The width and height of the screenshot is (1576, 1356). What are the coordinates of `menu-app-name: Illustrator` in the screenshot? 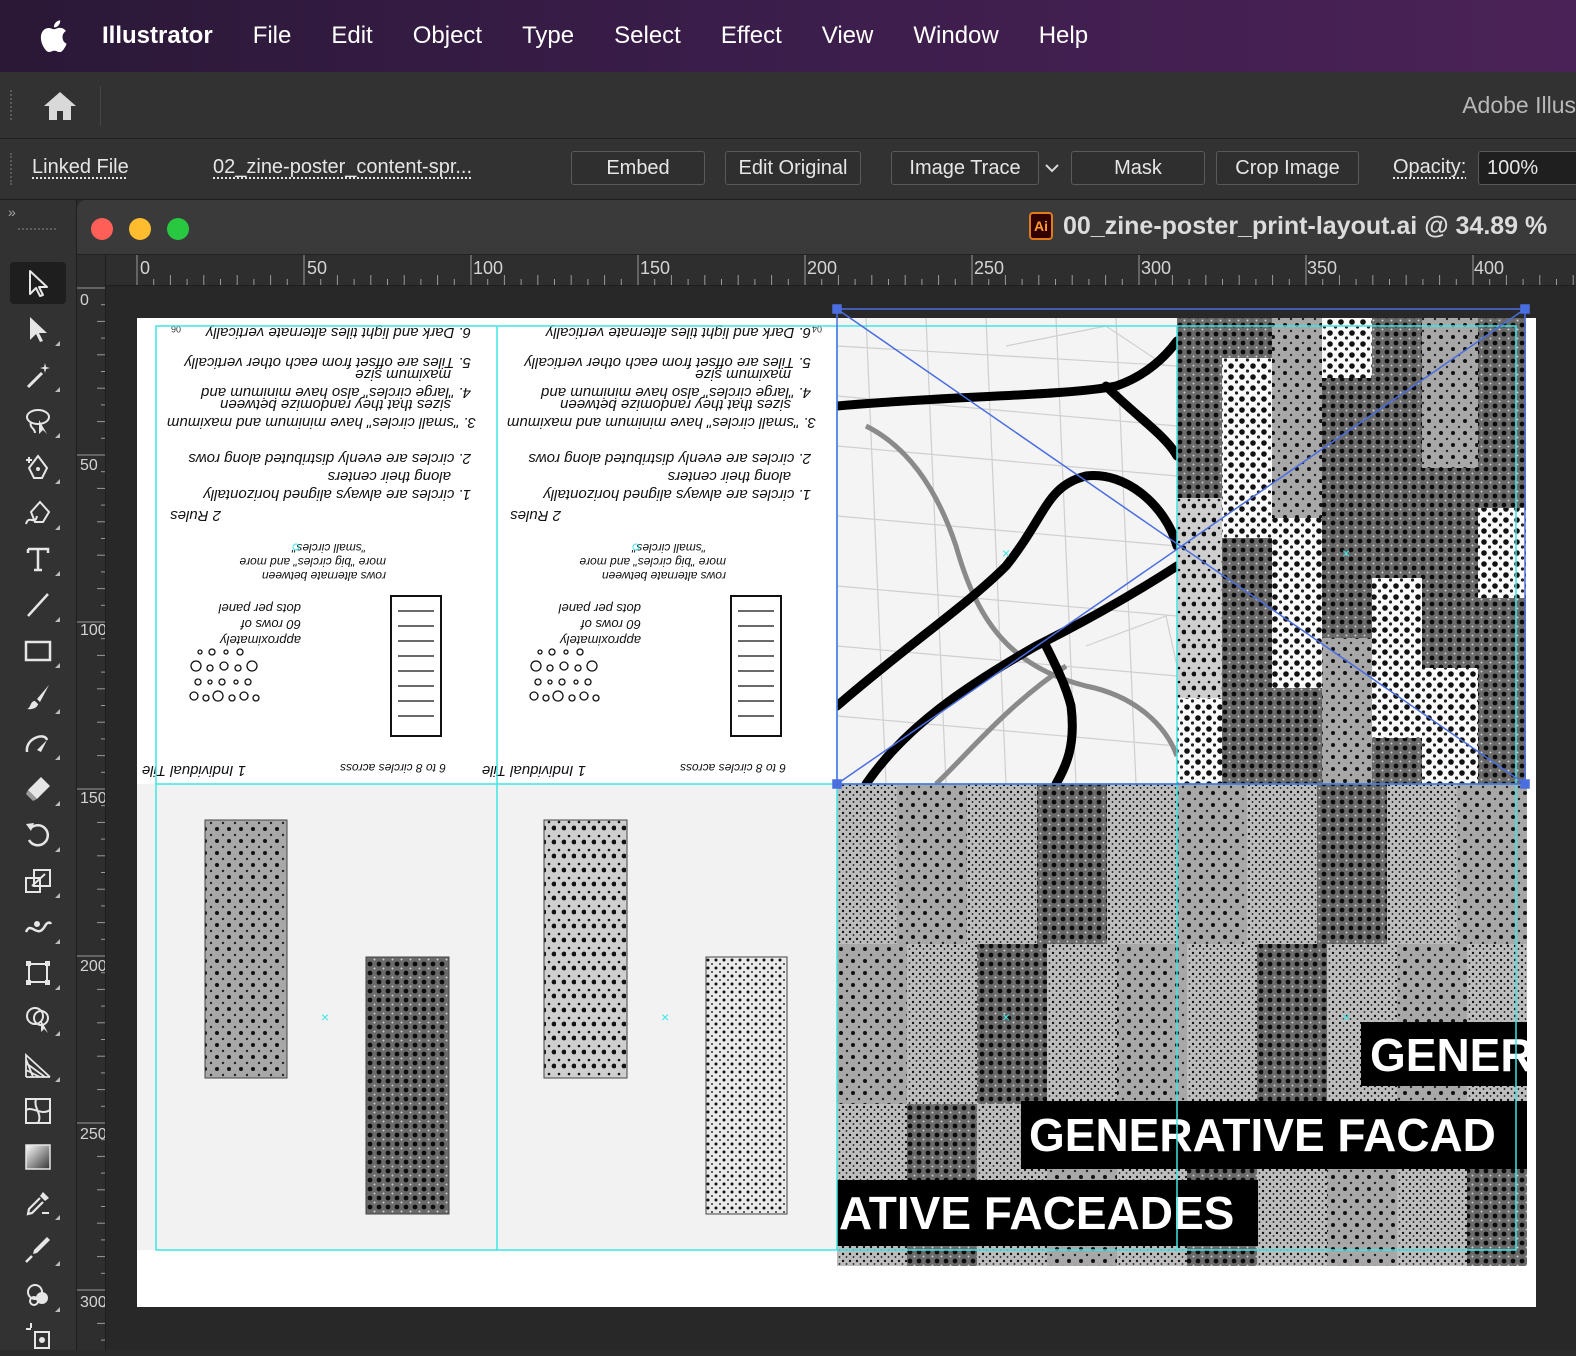 It's located at (157, 36).